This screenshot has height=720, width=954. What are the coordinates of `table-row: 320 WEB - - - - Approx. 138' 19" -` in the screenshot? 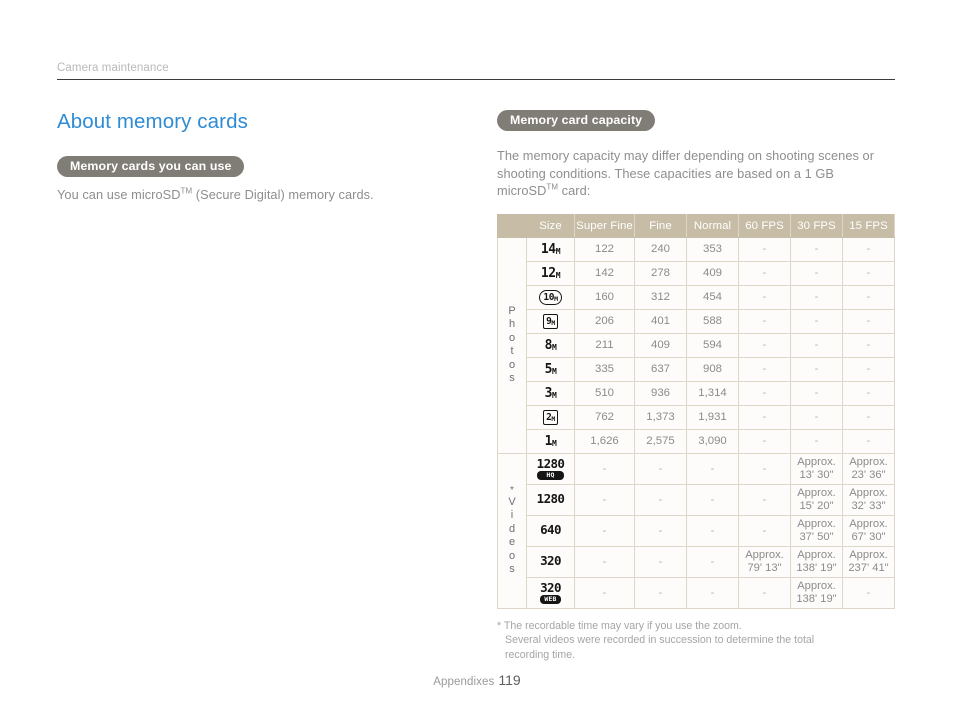 It's located at (696, 592).